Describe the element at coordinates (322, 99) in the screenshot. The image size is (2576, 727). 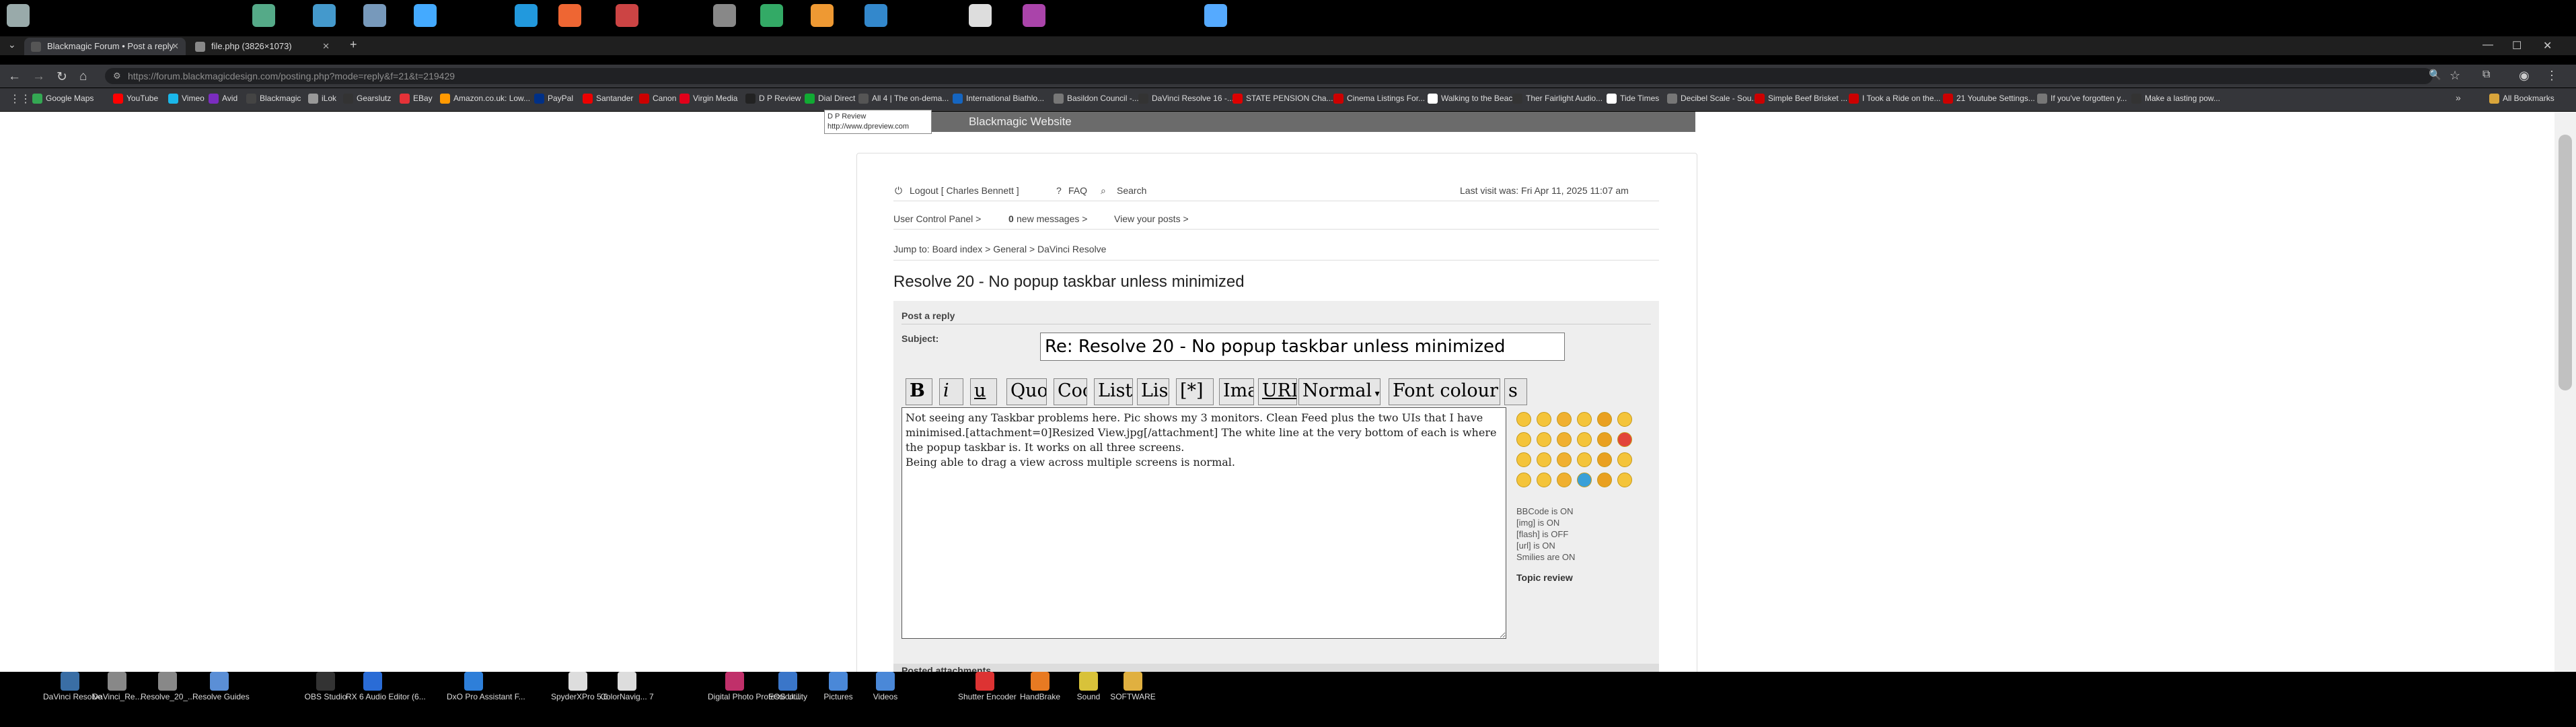
I see `bookmark-item: iLok` at that location.